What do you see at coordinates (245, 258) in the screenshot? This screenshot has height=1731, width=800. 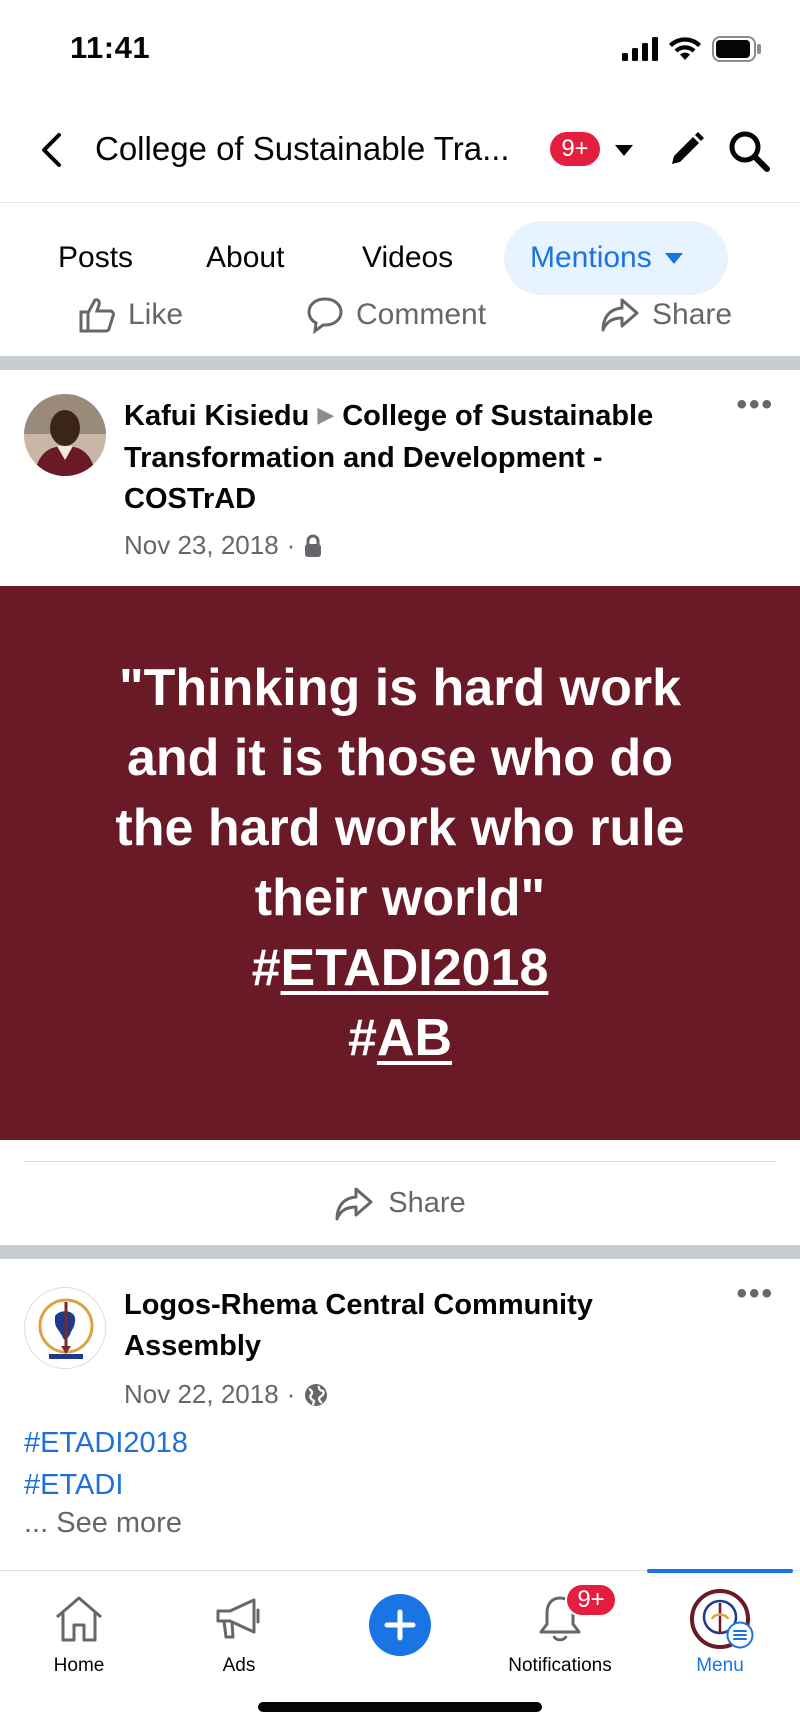 I see `tab-about: About` at bounding box center [245, 258].